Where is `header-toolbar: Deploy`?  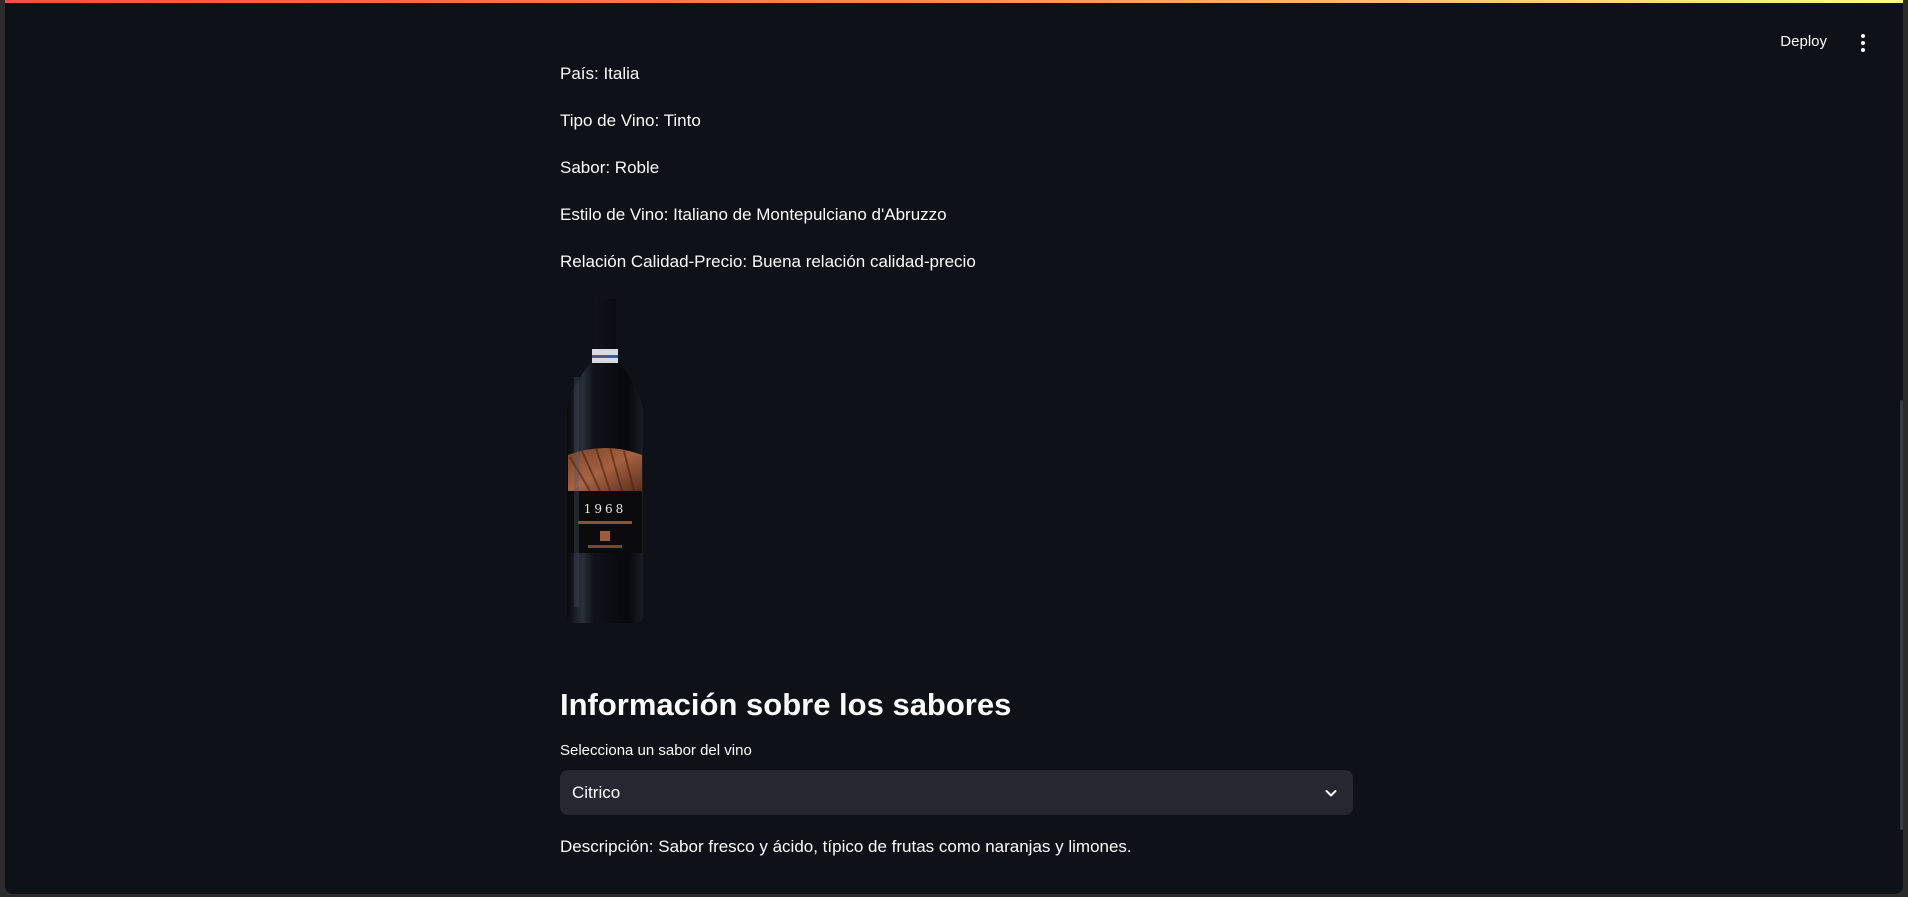 header-toolbar: Deploy is located at coordinates (1753, 40).